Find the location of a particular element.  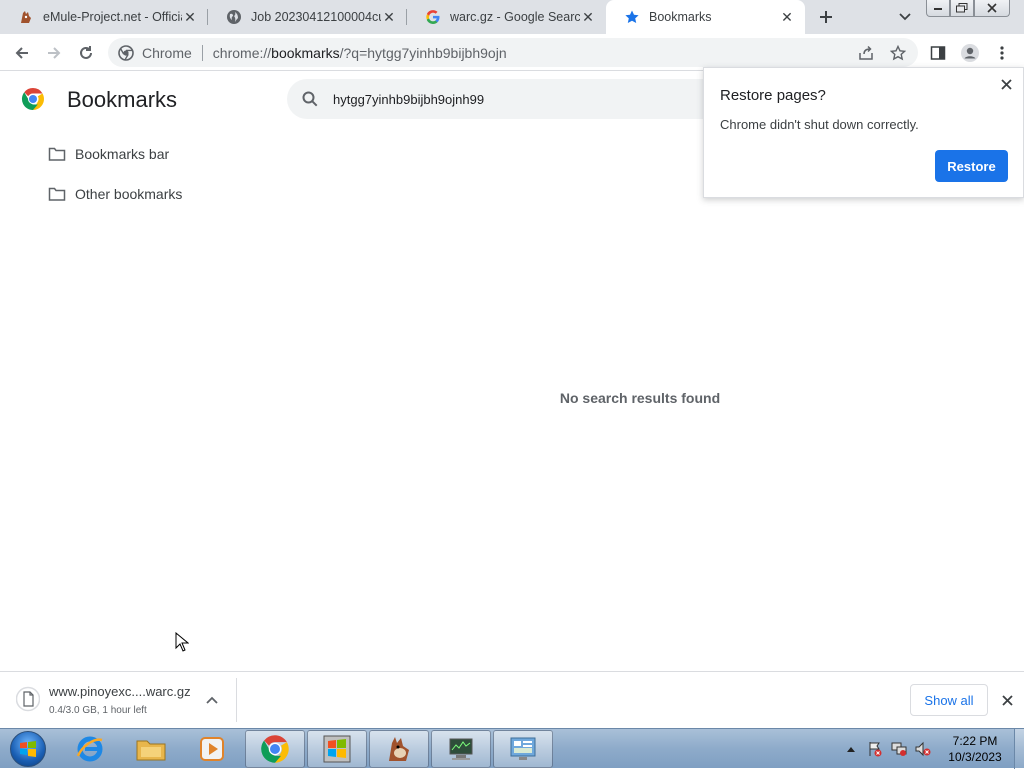

tab-job: Job 20230412100004cupfu ✕ is located at coordinates (307, 17).